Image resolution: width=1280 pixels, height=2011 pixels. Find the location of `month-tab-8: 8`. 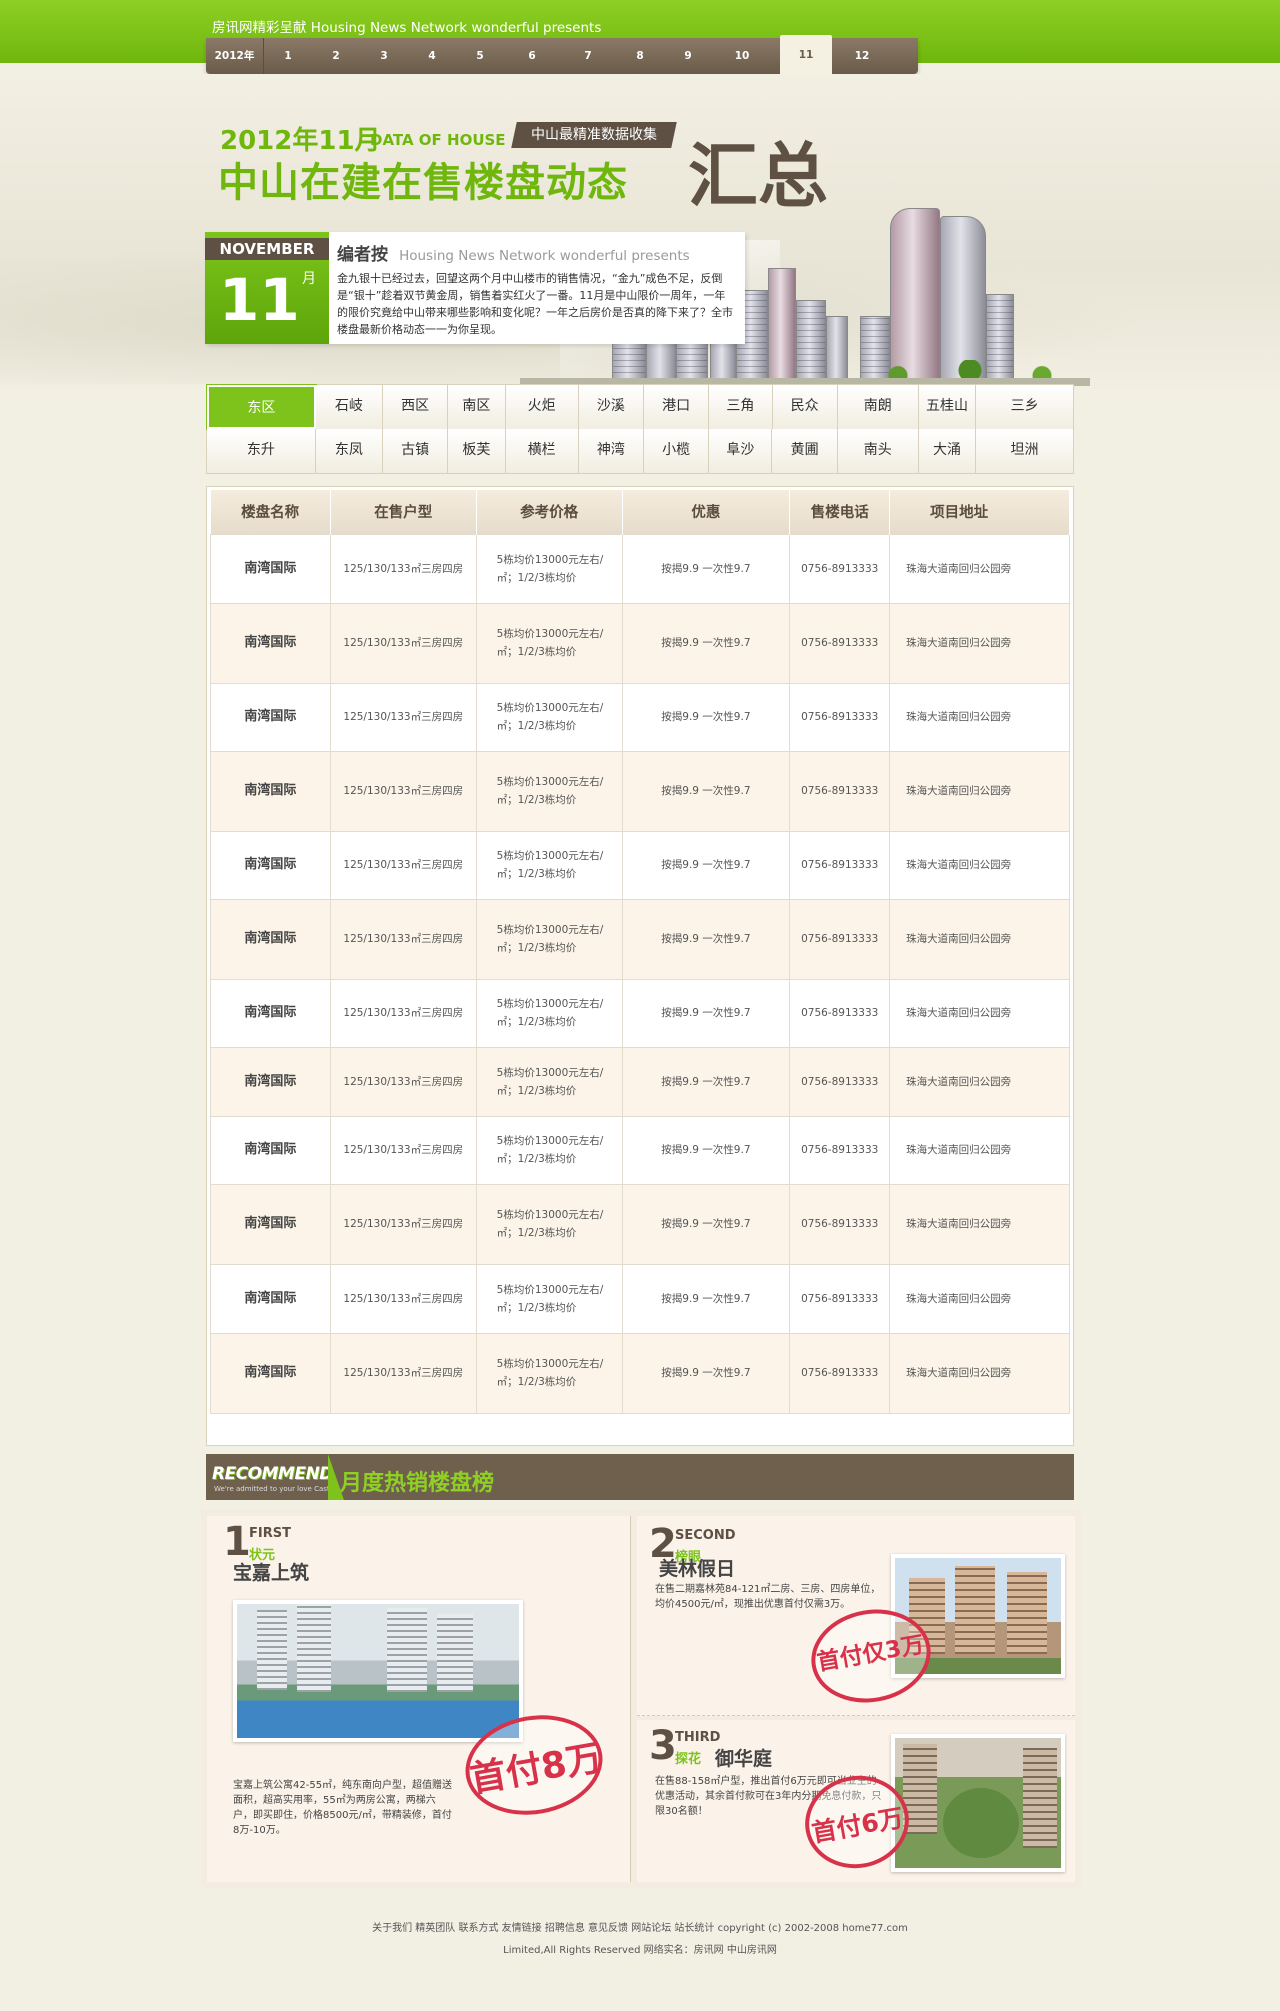

month-tab-8: 8 is located at coordinates (640, 56).